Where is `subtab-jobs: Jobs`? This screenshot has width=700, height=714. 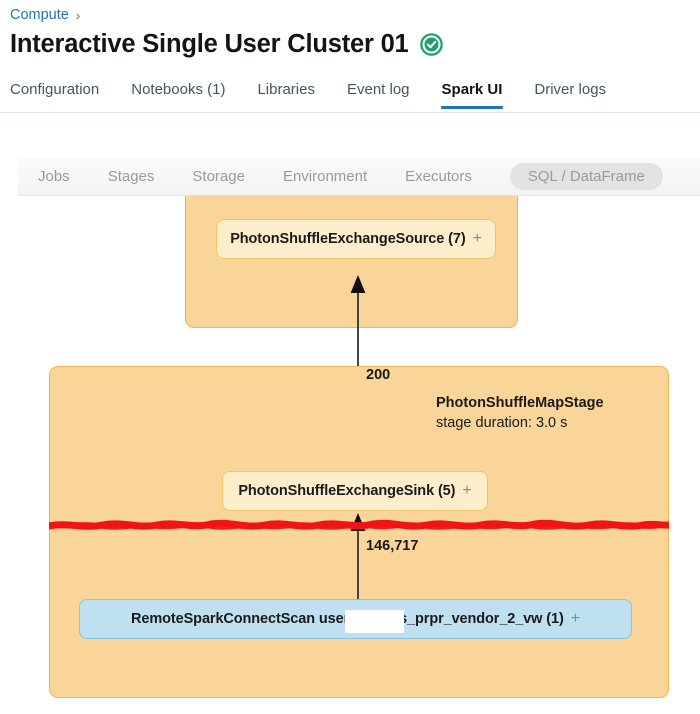 subtab-jobs: Jobs is located at coordinates (54, 176).